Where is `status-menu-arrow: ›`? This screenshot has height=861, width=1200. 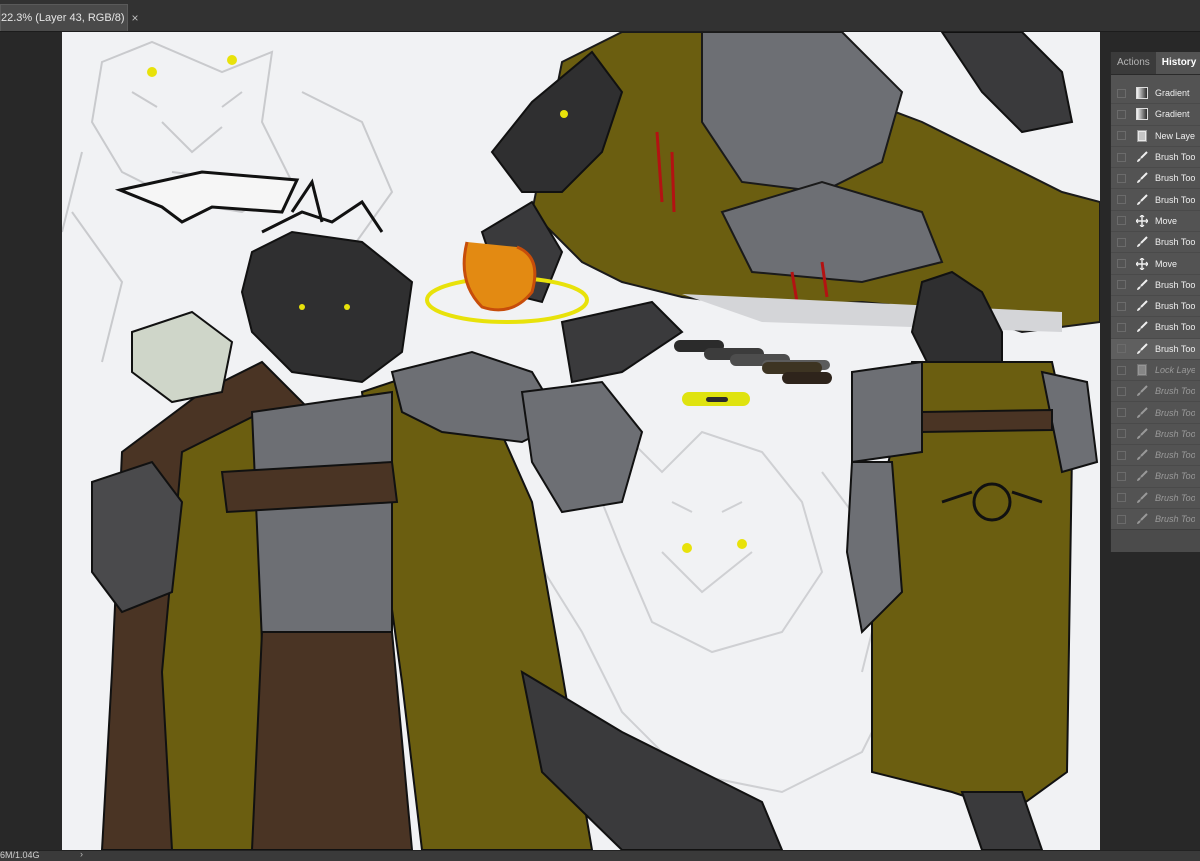
status-menu-arrow: › is located at coordinates (81, 854).